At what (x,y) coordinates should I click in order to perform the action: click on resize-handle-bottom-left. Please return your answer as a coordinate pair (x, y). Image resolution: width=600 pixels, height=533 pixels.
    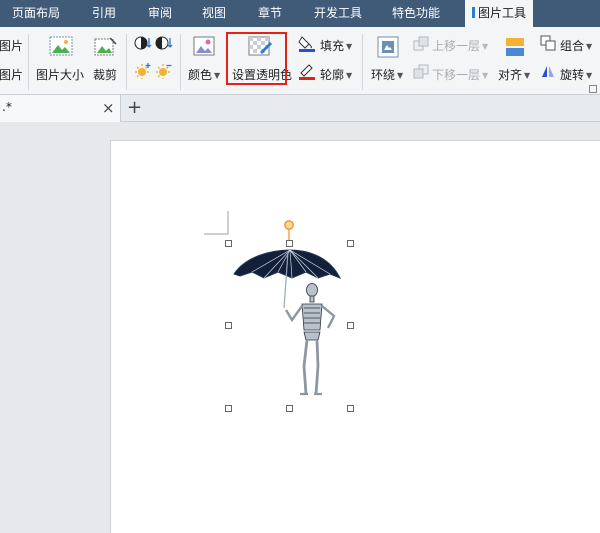
    Looking at the image, I should click on (228, 408).